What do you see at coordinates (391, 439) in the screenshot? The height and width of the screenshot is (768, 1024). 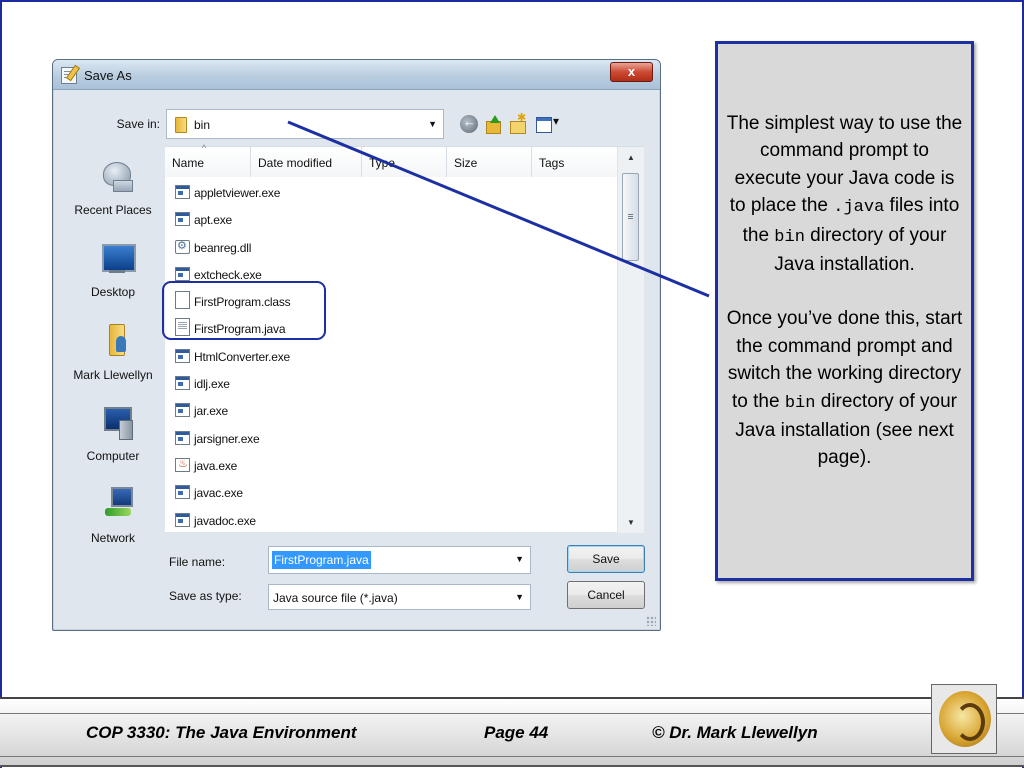 I see `file-row: jarsigner.exe` at bounding box center [391, 439].